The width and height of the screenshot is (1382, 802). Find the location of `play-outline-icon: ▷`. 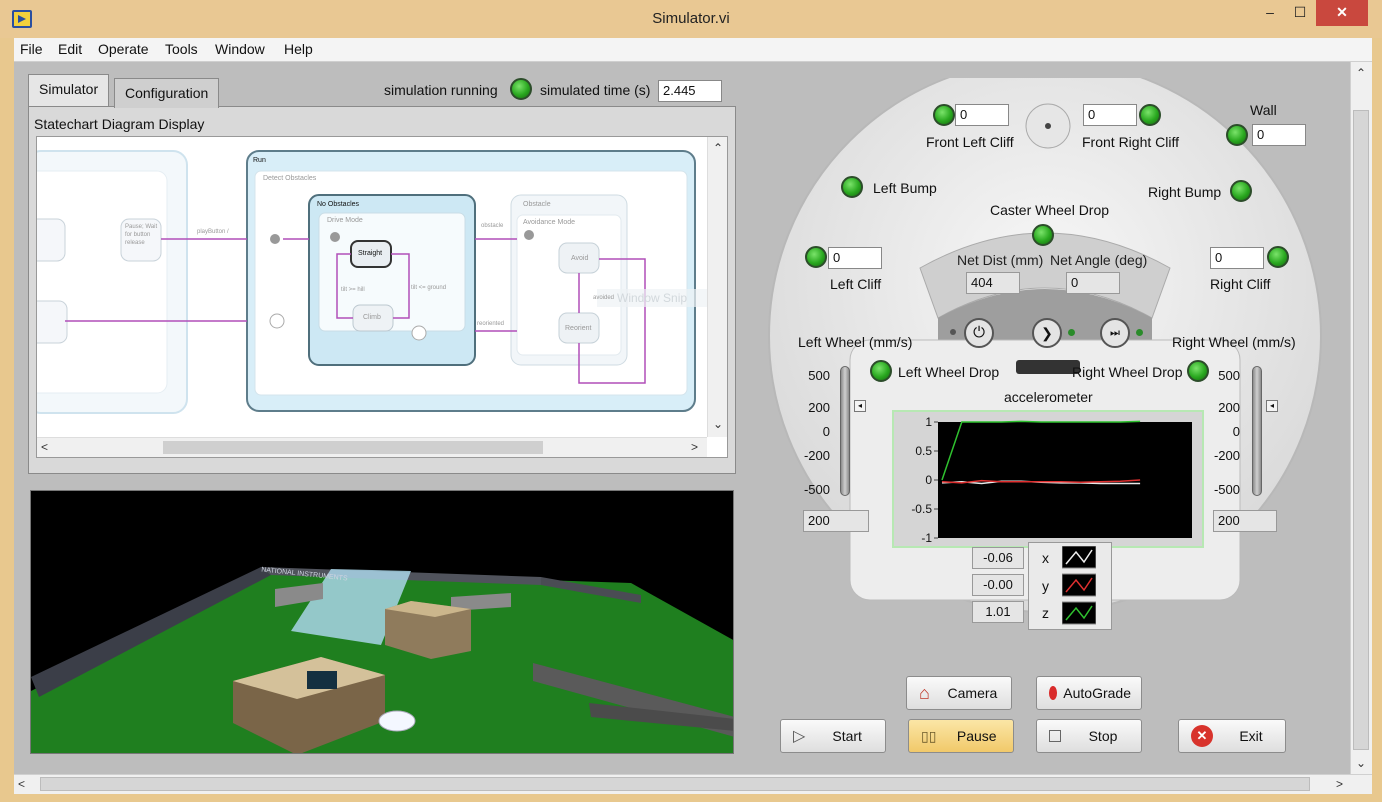

play-outline-icon: ▷ is located at coordinates (799, 736).